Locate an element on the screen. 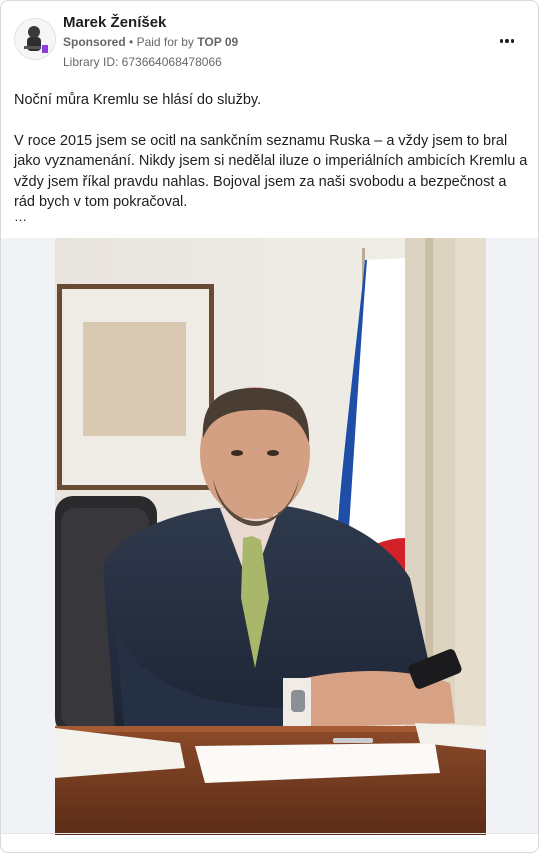 The image size is (539, 853). card-bottom-divider is located at coordinates (269, 833).